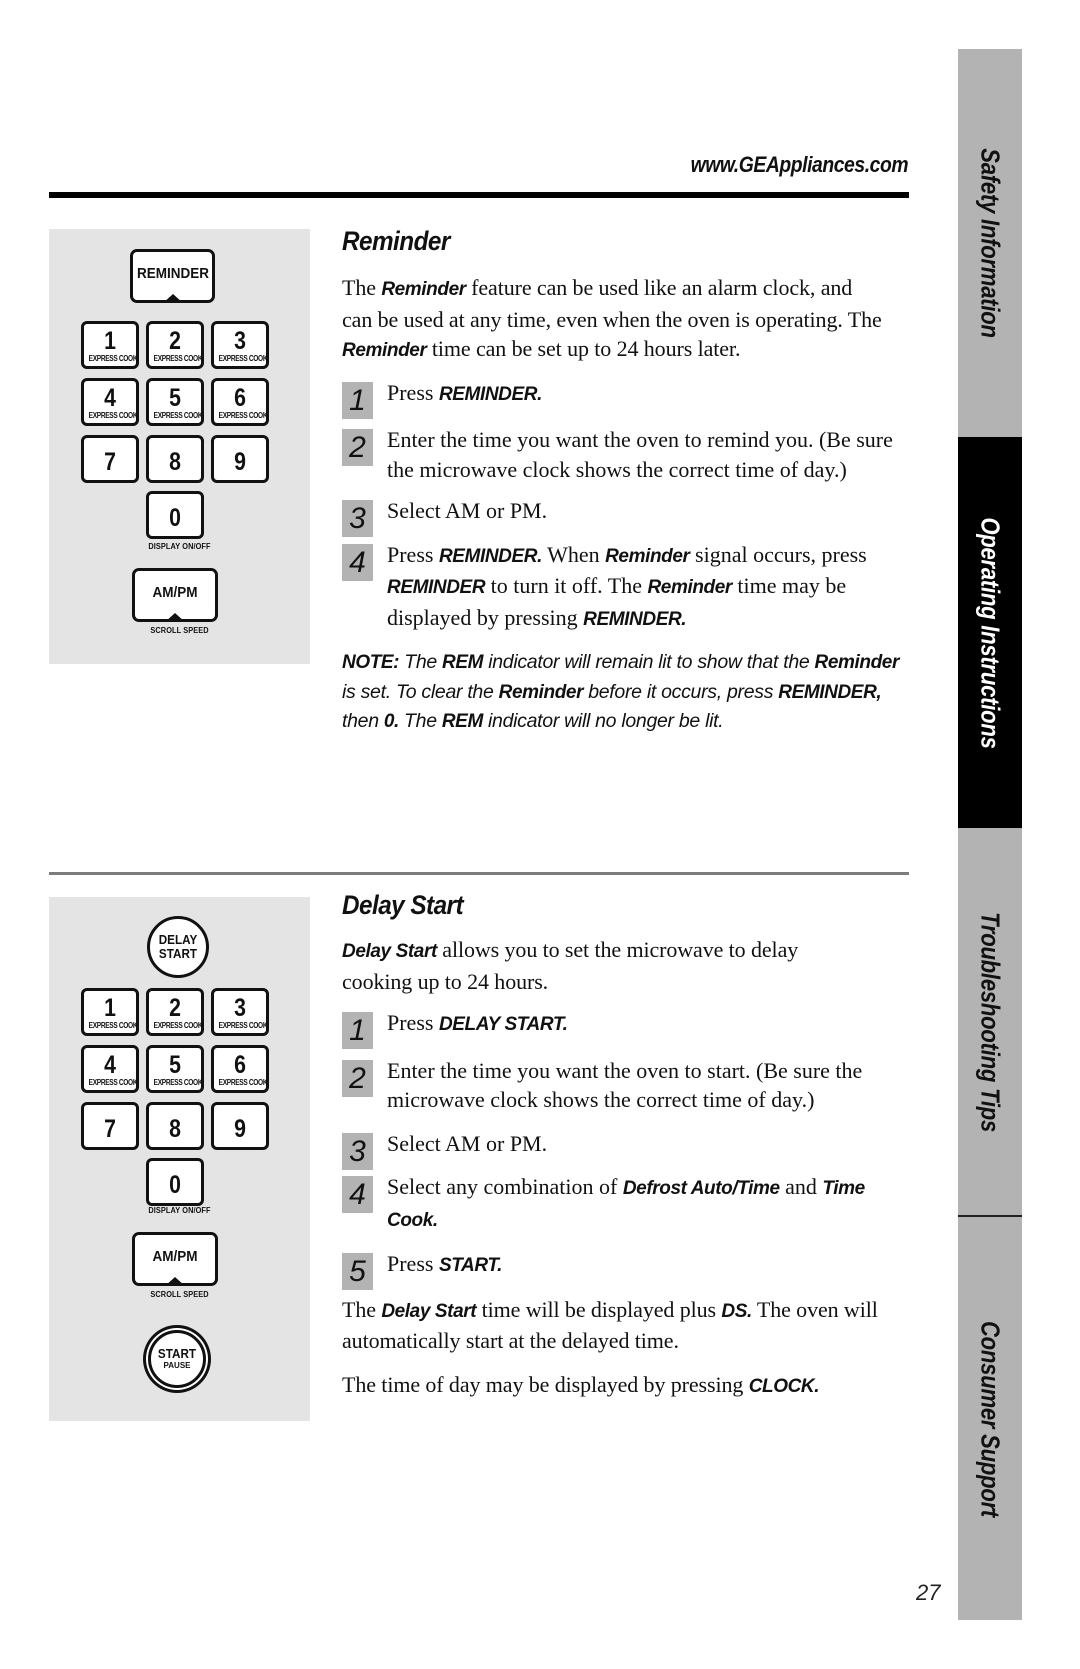  Describe the element at coordinates (413, 1263) in the screenshot. I see `text-run: Press` at that location.